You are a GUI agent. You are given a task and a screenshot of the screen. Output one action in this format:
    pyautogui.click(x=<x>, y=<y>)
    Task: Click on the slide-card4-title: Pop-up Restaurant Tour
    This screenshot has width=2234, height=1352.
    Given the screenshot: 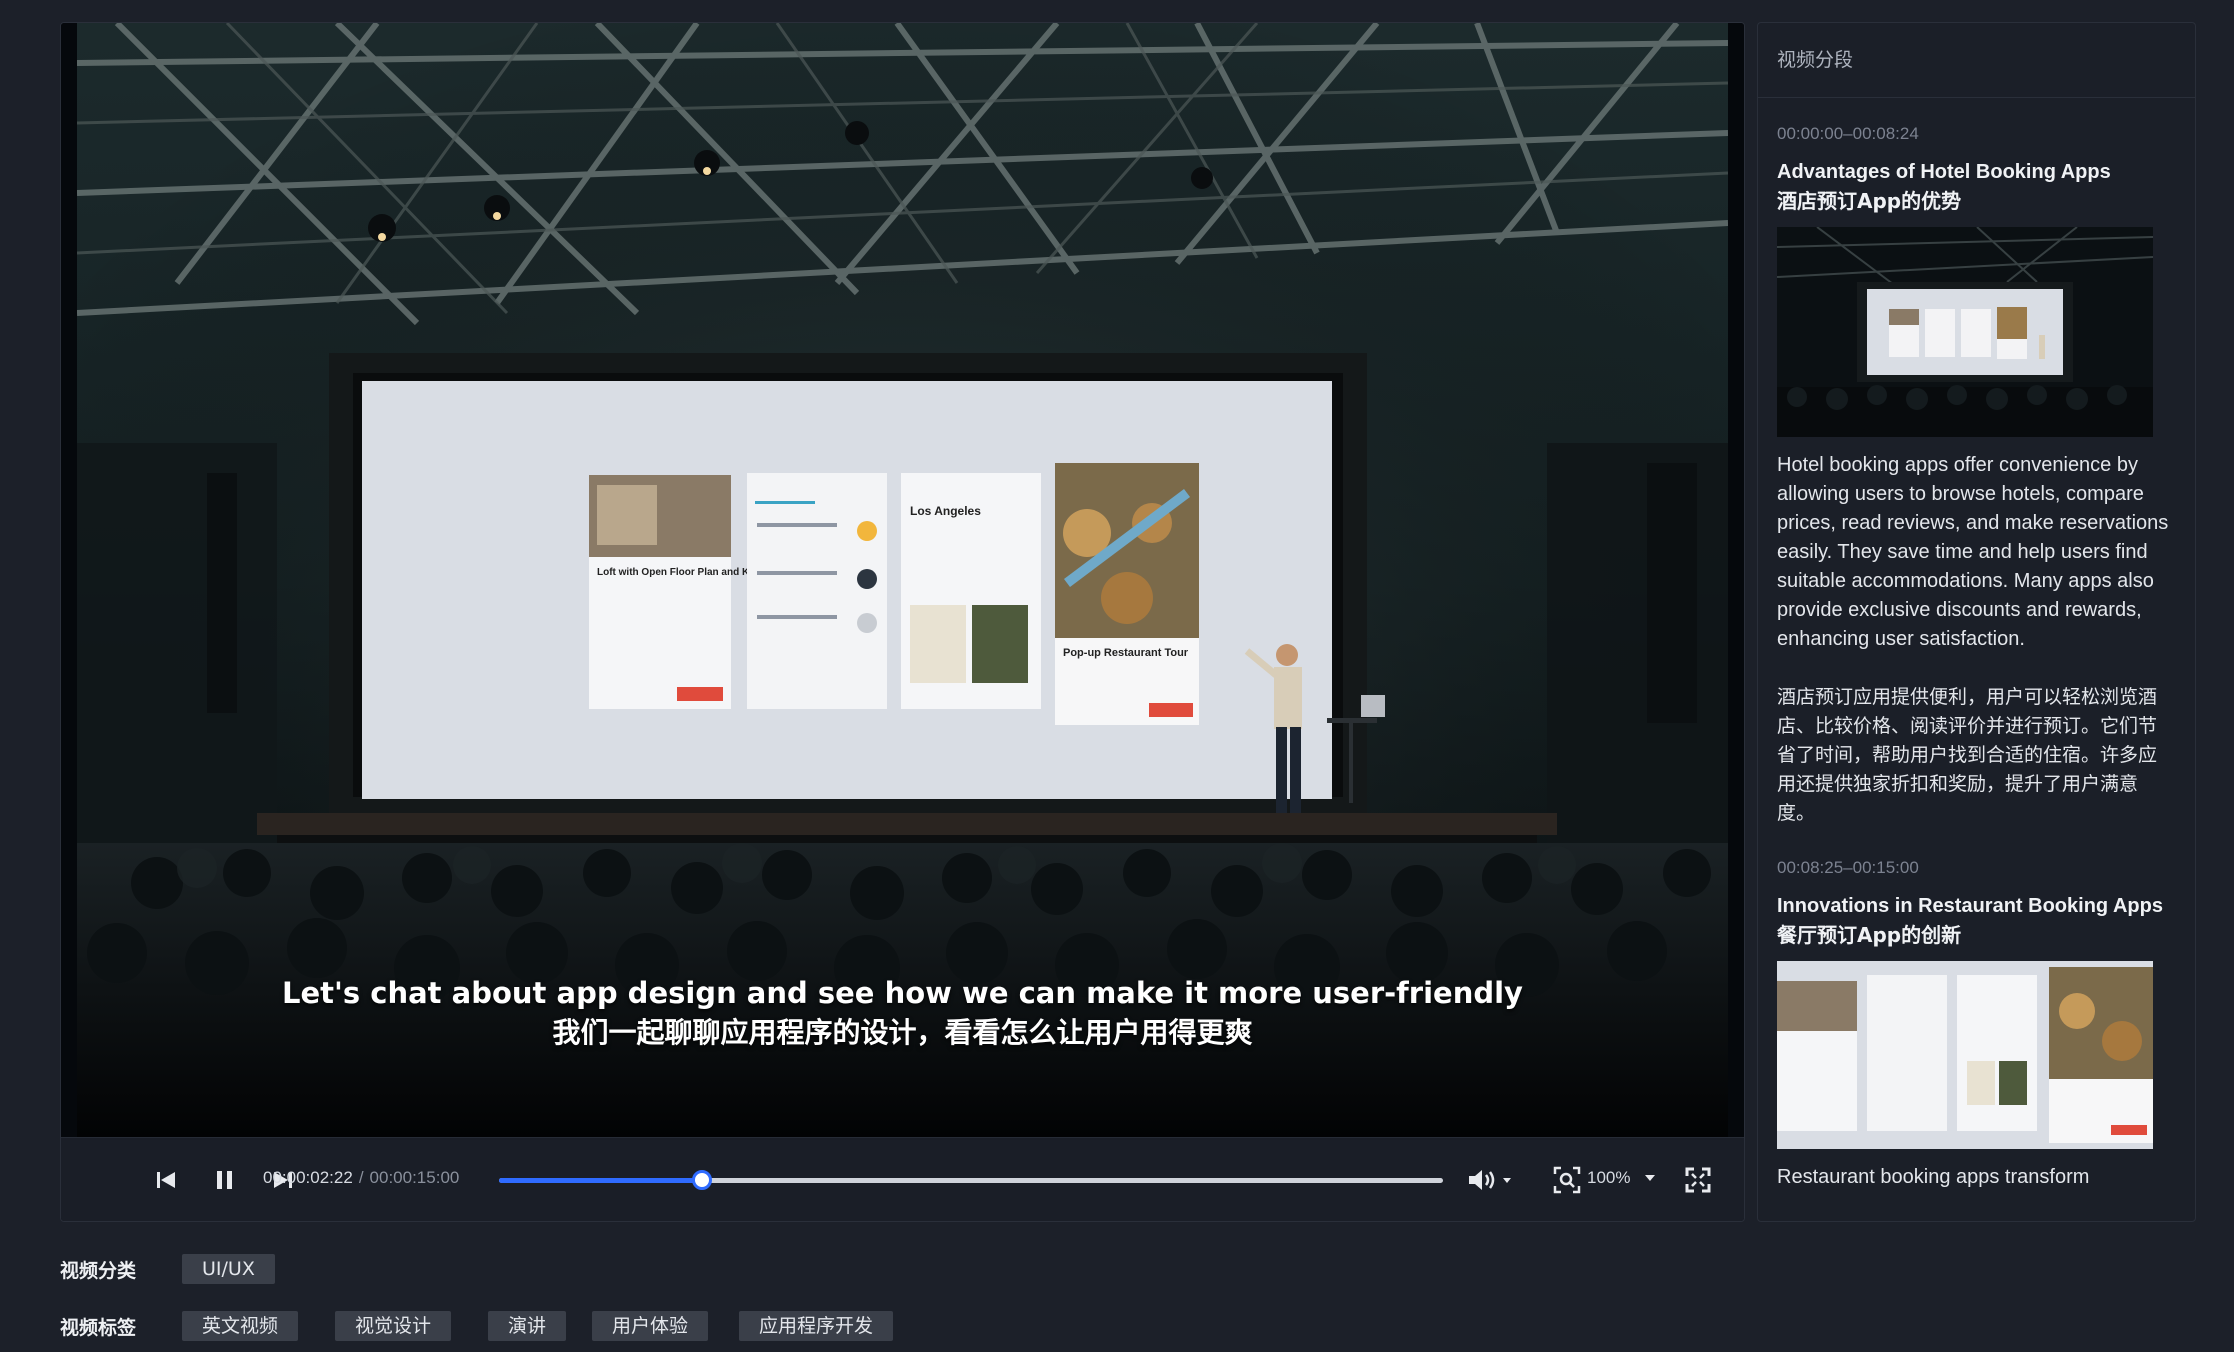 What is the action you would take?
    pyautogui.click(x=1126, y=653)
    